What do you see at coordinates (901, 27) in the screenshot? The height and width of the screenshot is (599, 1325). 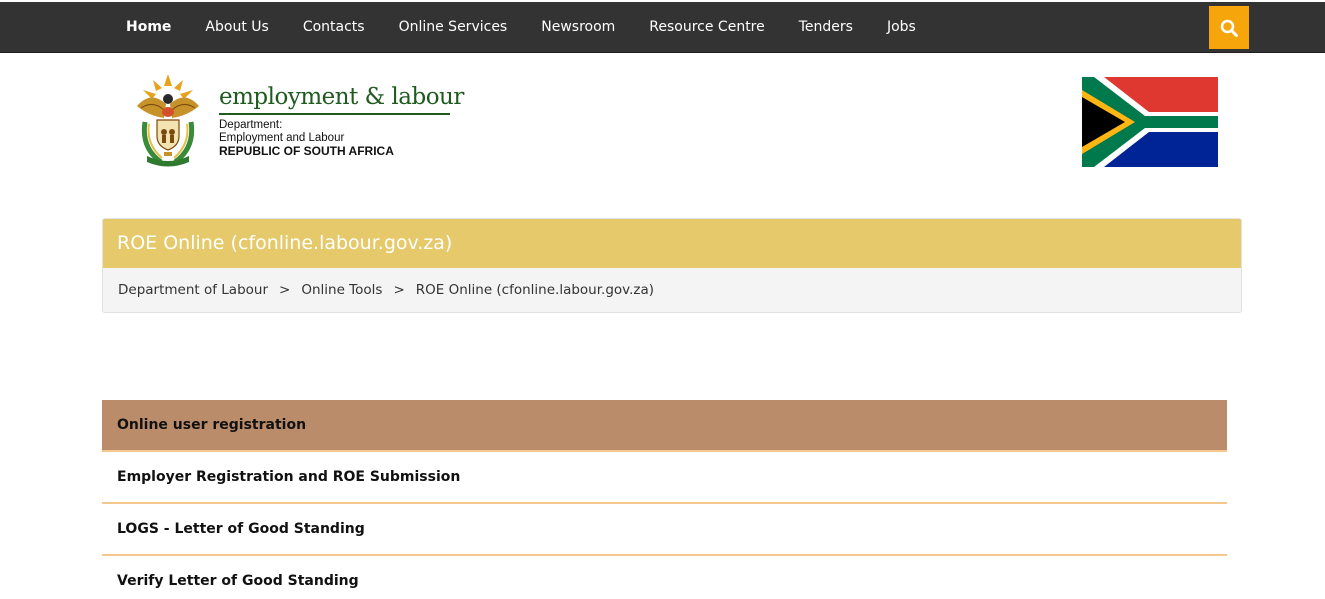 I see `nav-jobs: Jobs` at bounding box center [901, 27].